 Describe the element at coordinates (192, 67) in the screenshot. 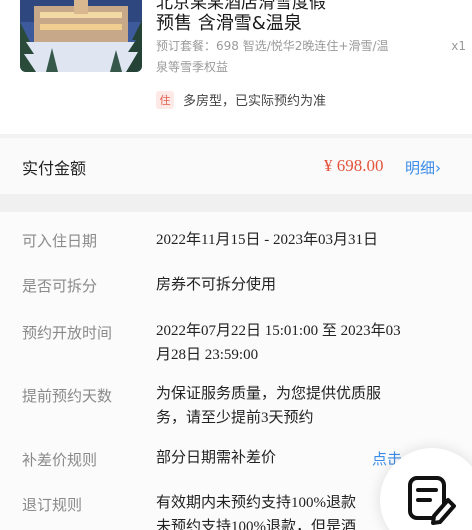

I see `package-line-2: 泉等雪季权益` at that location.